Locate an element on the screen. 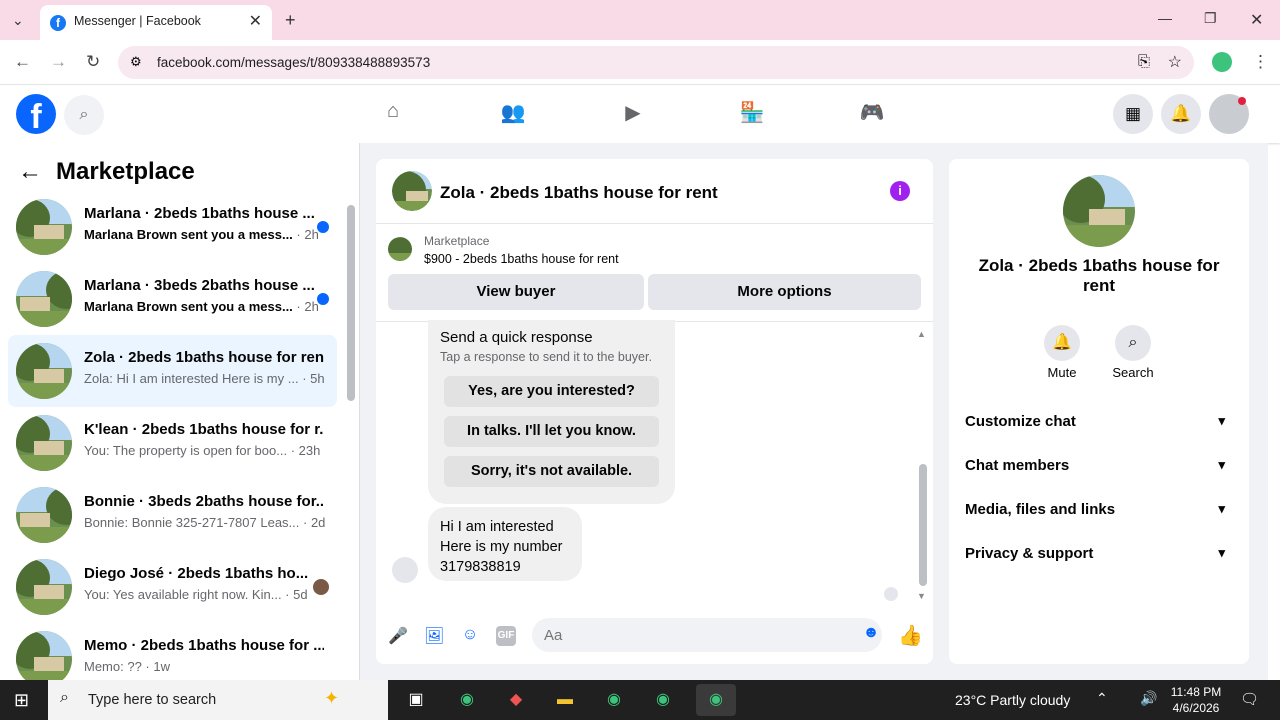  message-input is located at coordinates (707, 635).